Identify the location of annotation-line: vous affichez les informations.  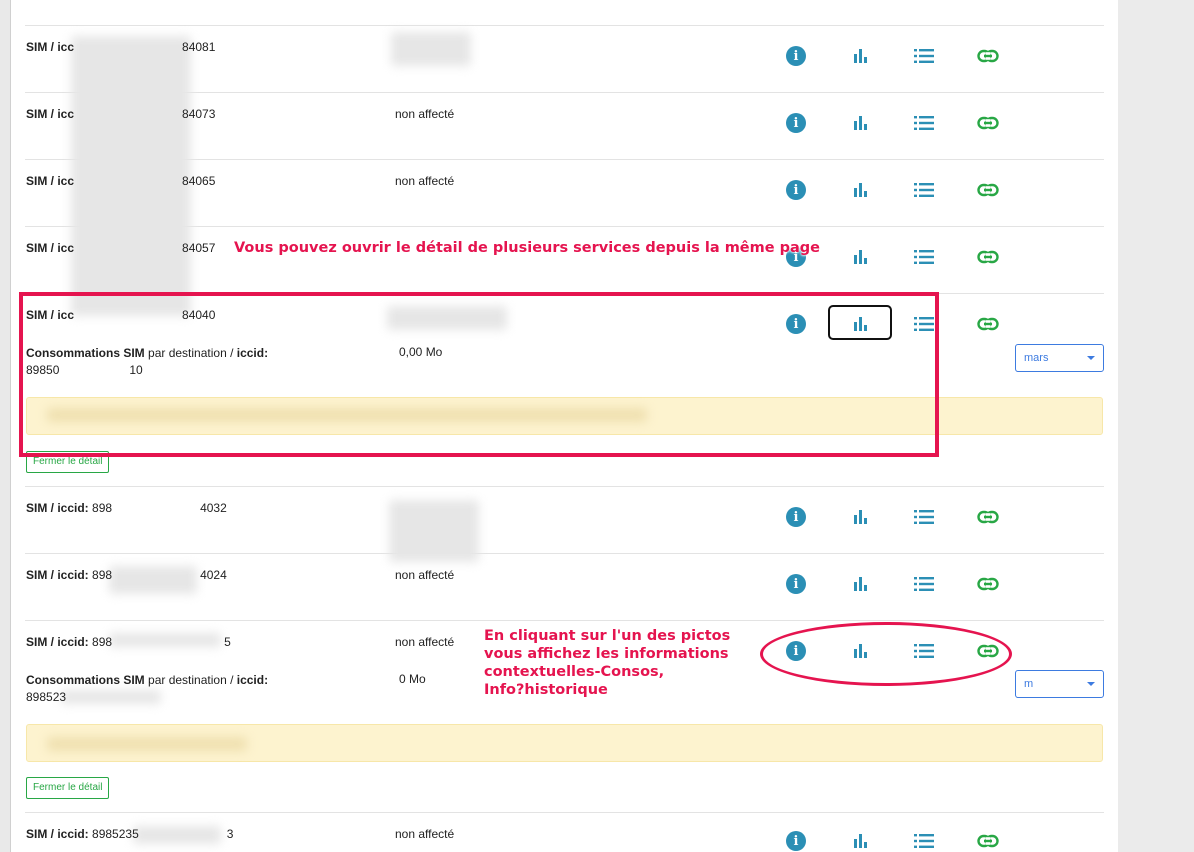
(606, 654).